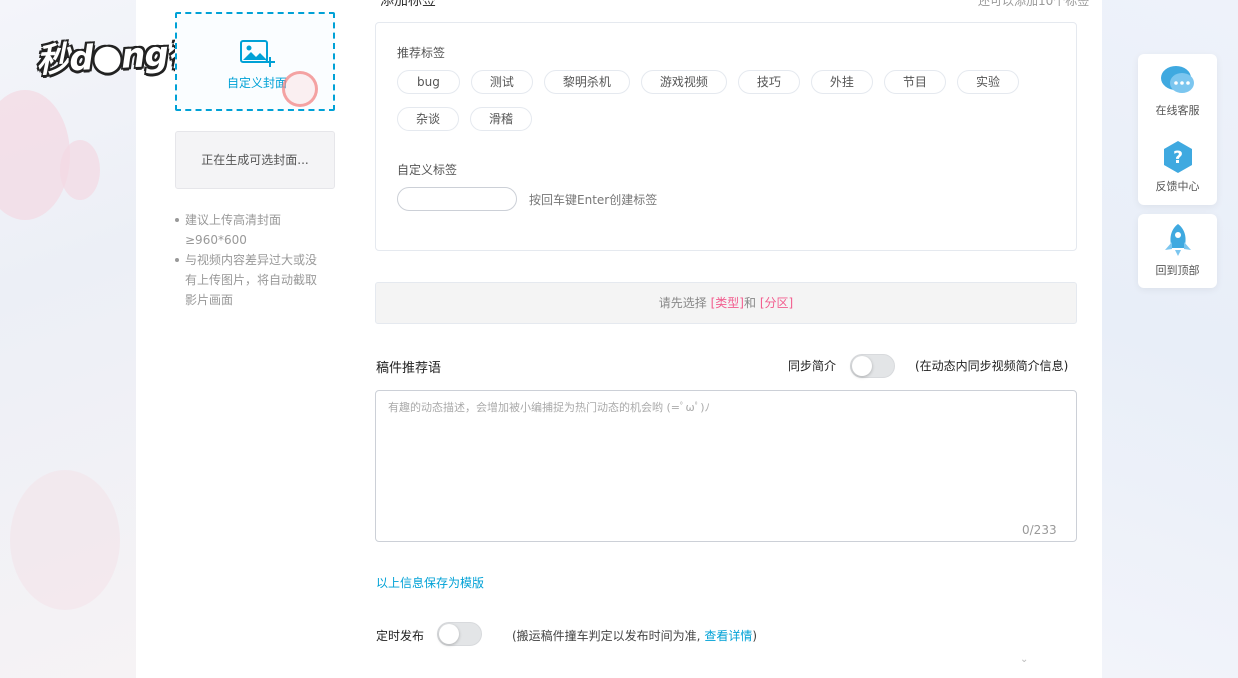  I want to click on recommended-tags-row-1: bug 测试 黎明杀机 游戏视频 技巧 外挂 节目 实验, so click(708, 82).